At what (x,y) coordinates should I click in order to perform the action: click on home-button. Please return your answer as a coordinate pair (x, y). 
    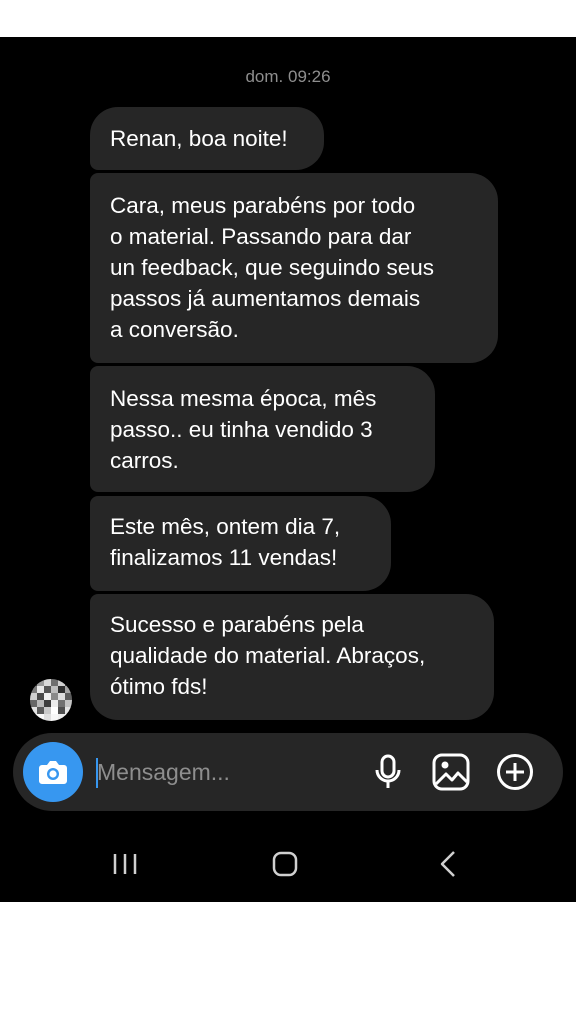
    Looking at the image, I should click on (285, 864).